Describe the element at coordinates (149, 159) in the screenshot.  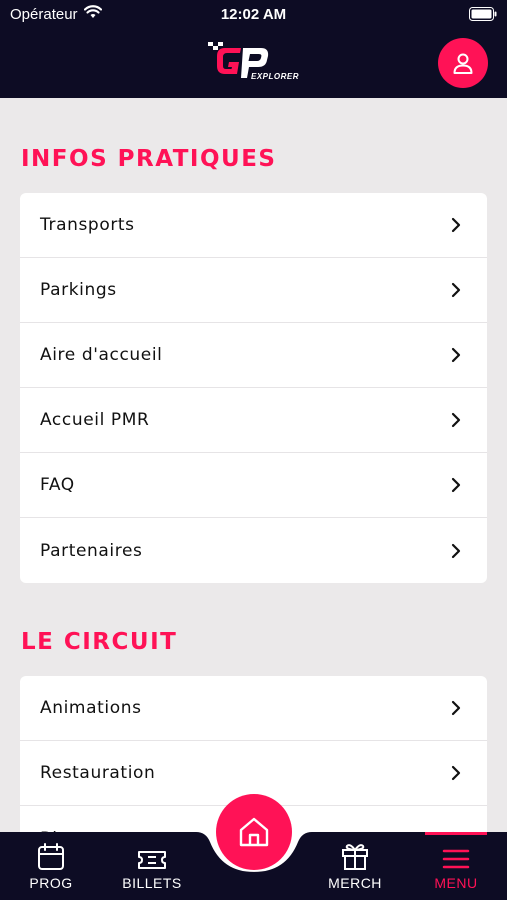
I see `section-title-infos-pratiques: INFOS PRATIQUES` at that location.